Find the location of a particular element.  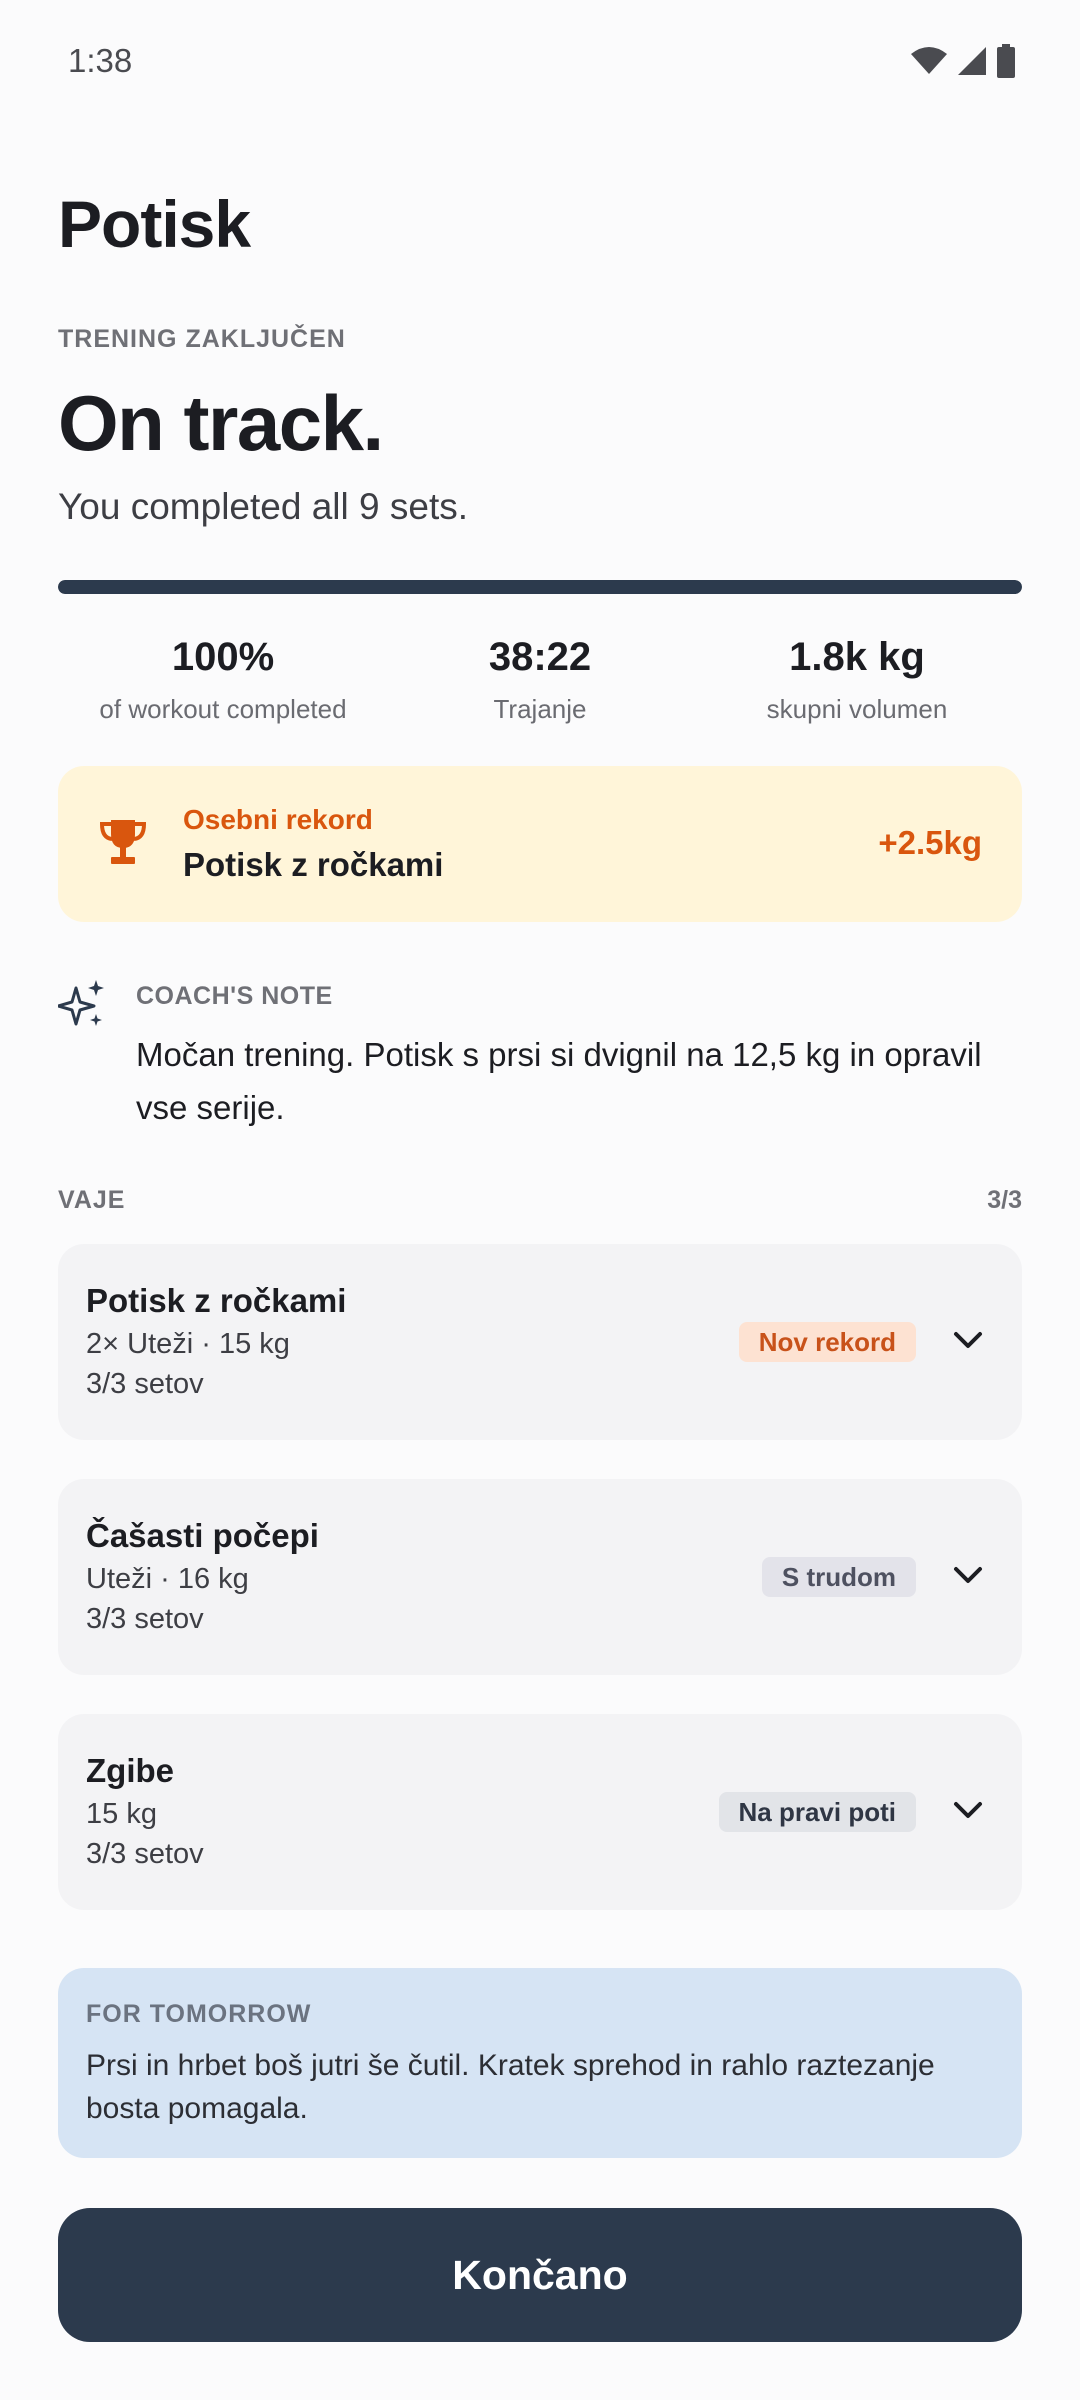

tomorrow-label: FOR TOMORROW is located at coordinates (199, 2014).